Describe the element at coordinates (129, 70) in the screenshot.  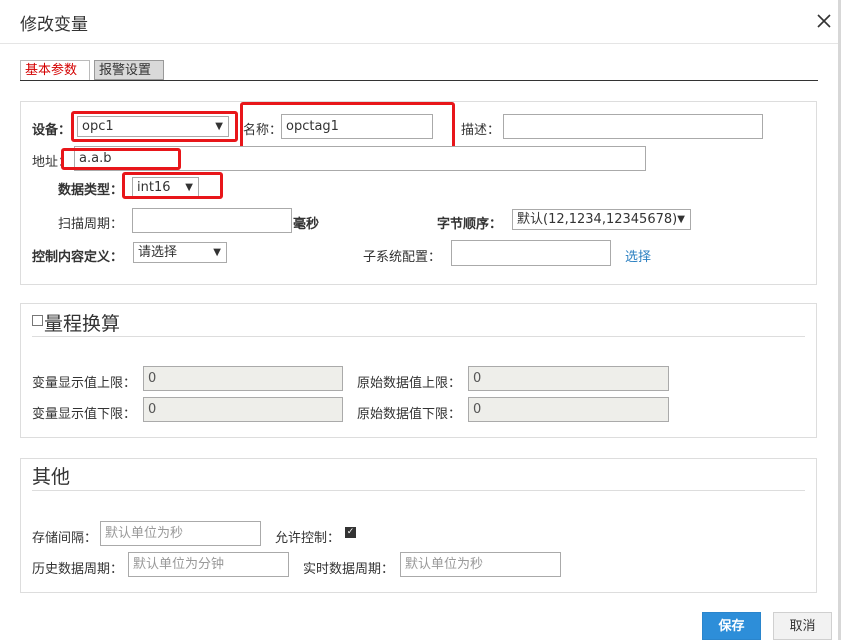
I see `tab-alarm-settings: 报警设置` at that location.